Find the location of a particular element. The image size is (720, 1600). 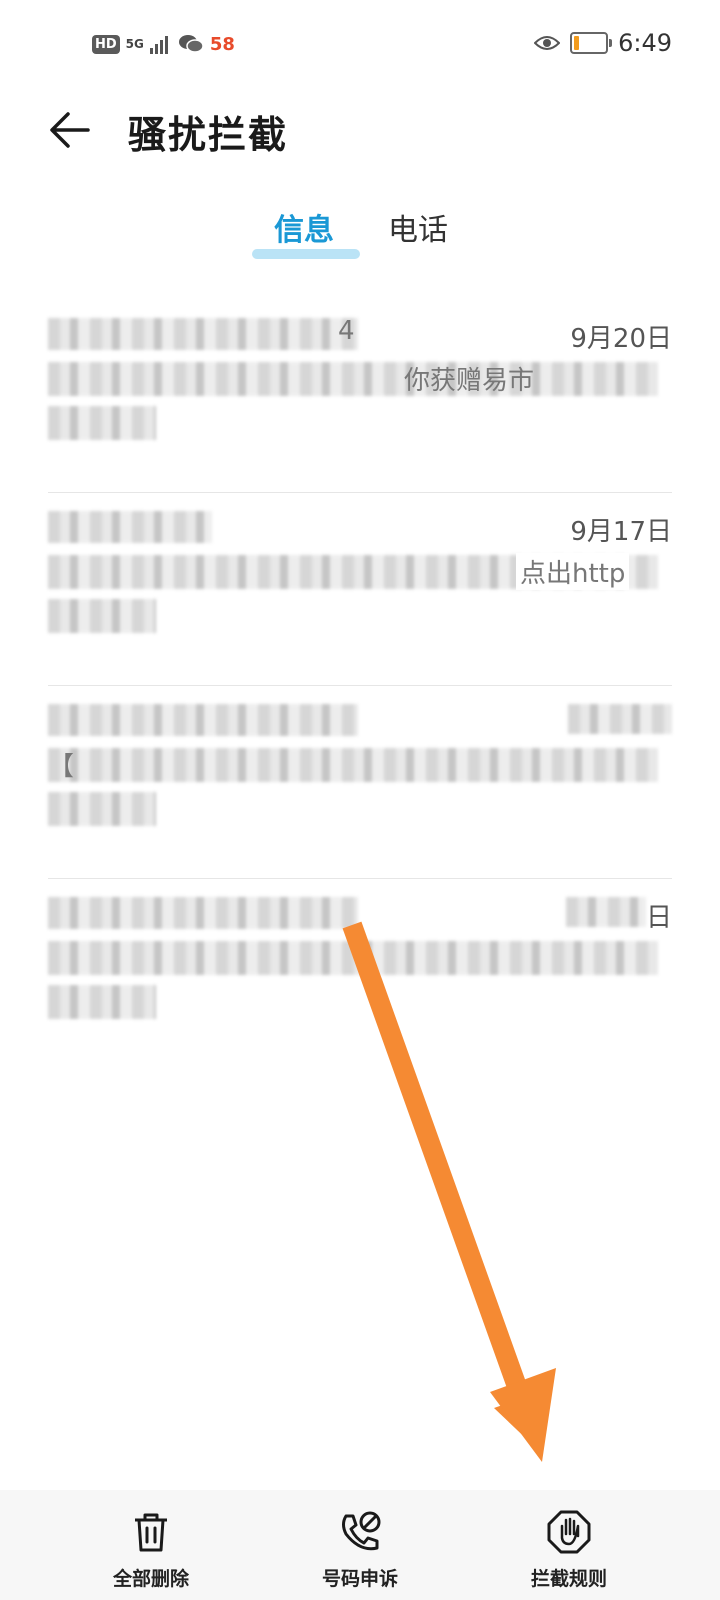

active-tab-indicator is located at coordinates (306, 254).